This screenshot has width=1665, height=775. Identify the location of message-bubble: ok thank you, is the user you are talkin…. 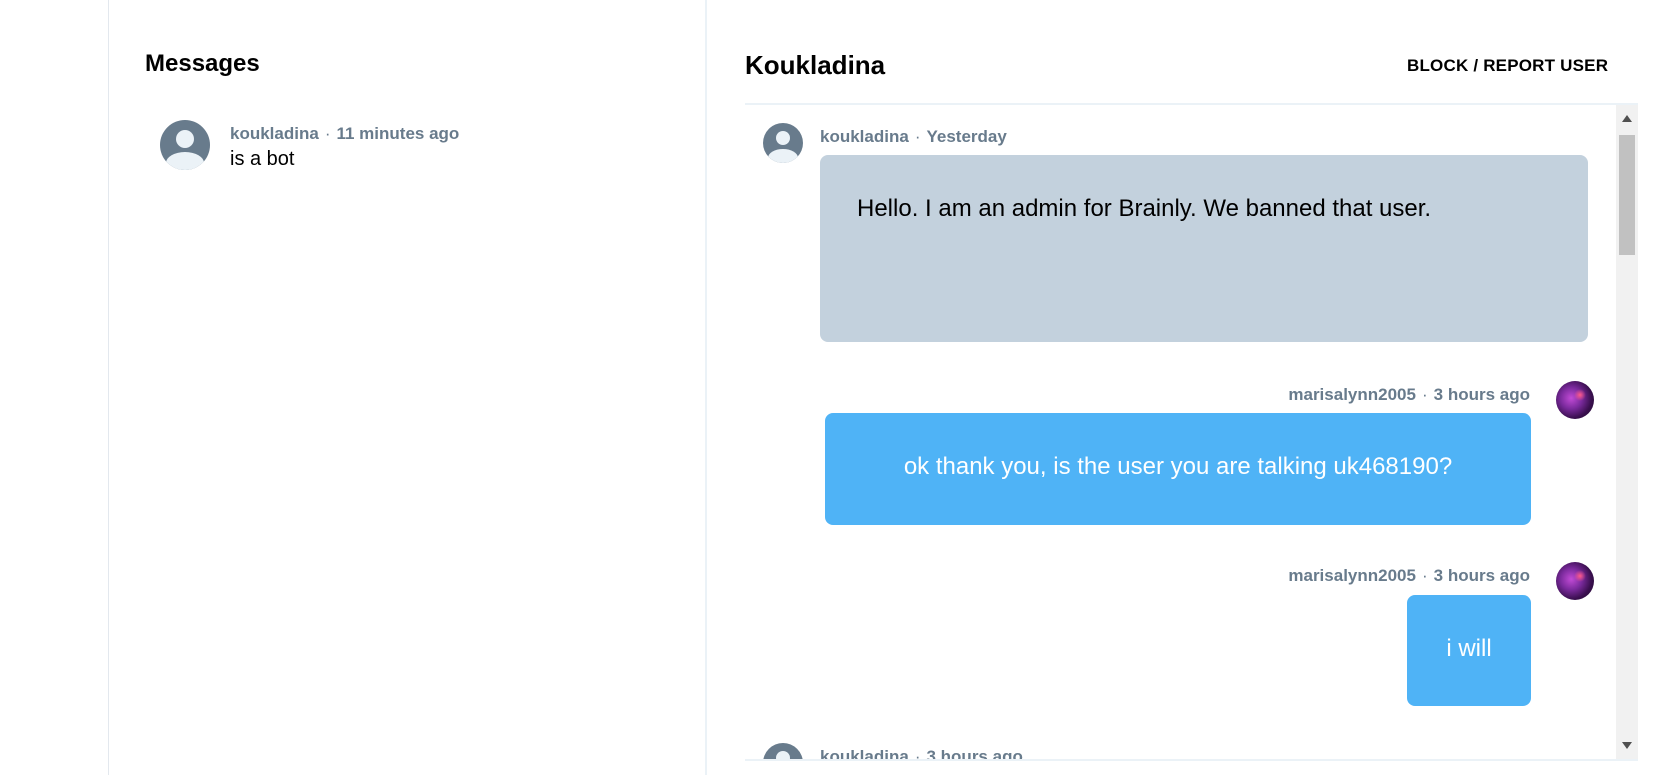
(1178, 469).